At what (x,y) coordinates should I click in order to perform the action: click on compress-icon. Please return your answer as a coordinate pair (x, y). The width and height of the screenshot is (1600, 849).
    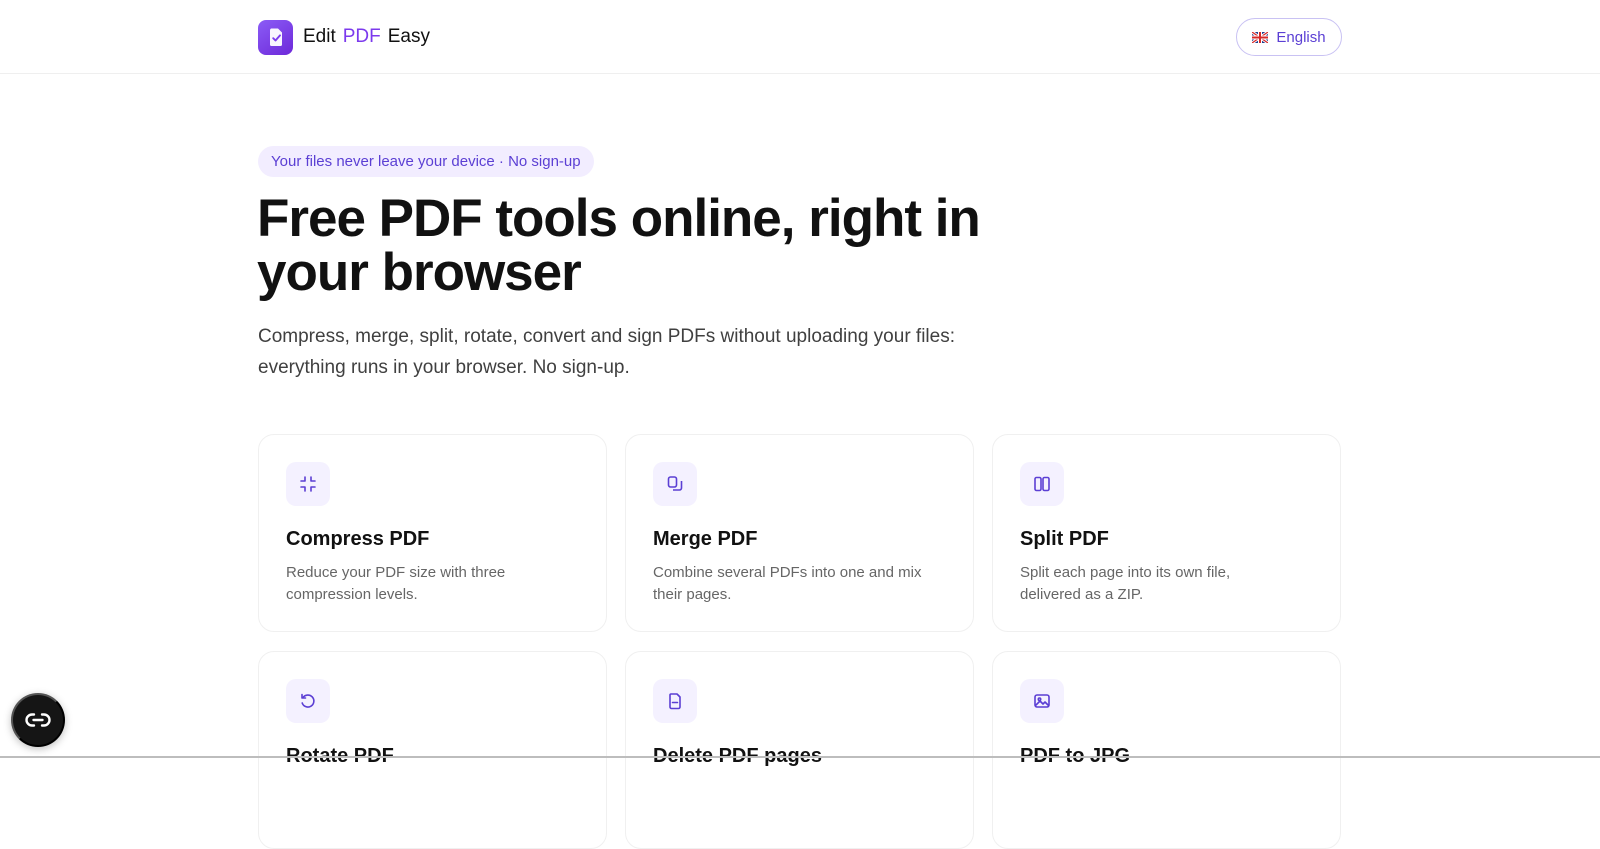
    Looking at the image, I should click on (308, 484).